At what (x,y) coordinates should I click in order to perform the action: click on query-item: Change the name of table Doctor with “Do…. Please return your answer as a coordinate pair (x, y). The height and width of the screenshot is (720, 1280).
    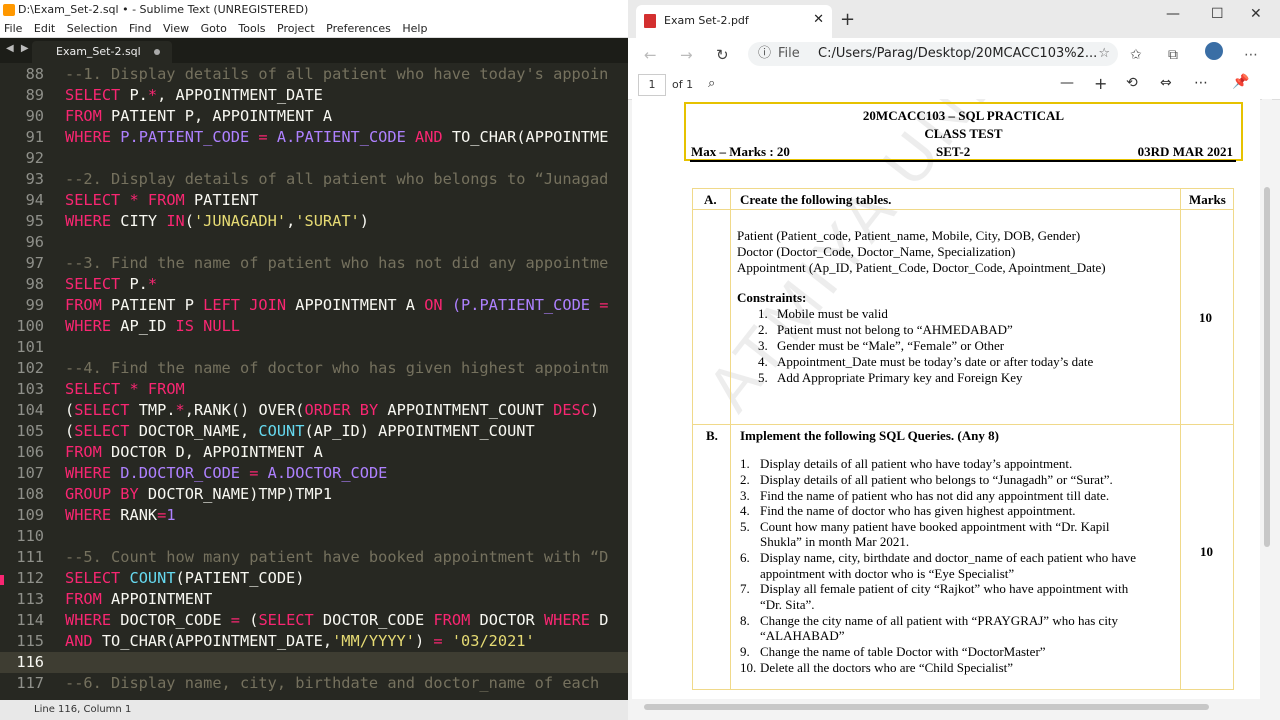
    Looking at the image, I should click on (903, 651).